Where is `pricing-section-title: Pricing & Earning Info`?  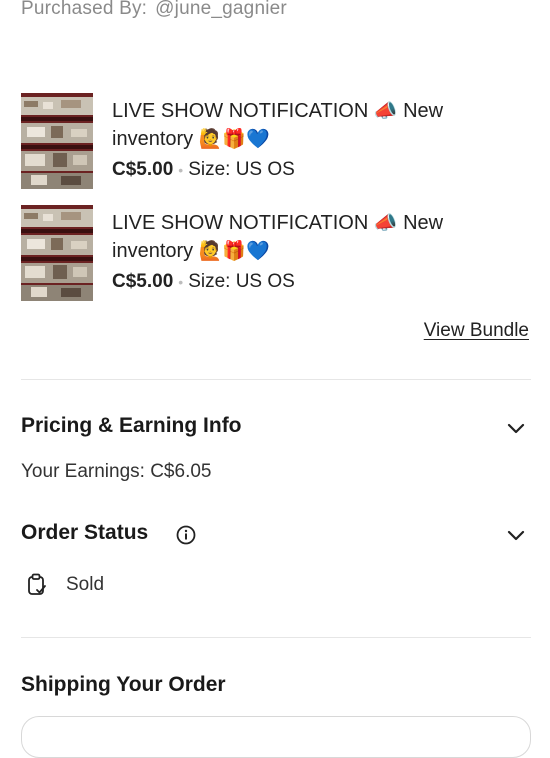
pricing-section-title: Pricing & Earning Info is located at coordinates (131, 425).